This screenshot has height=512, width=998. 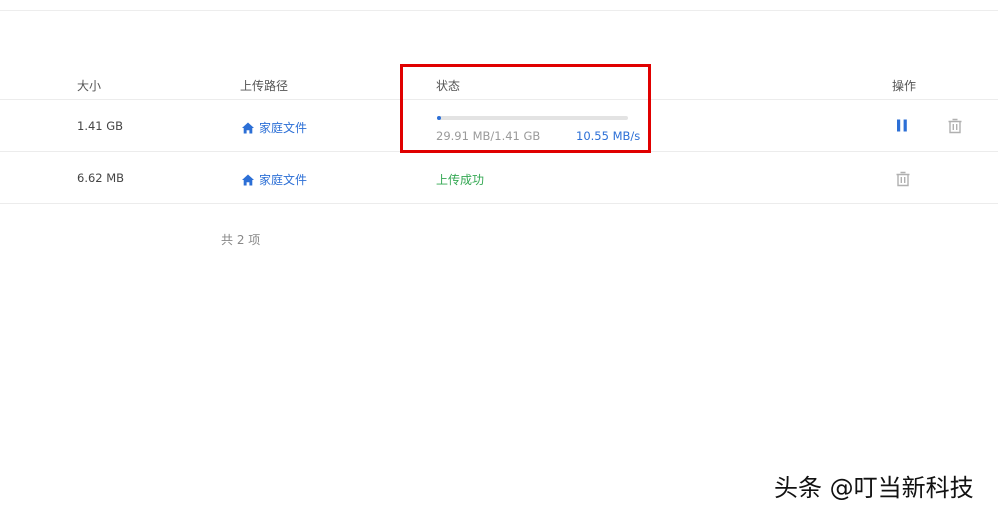 I want to click on column-header-operations: 操作, so click(x=904, y=86).